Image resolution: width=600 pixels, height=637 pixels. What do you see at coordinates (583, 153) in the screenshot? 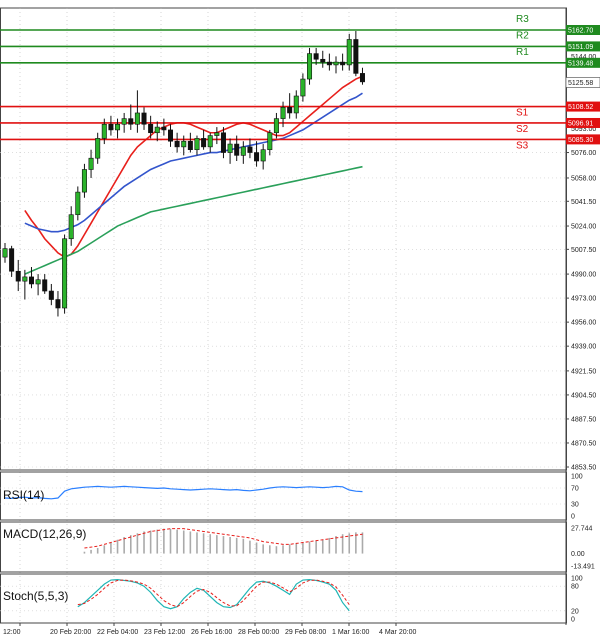
I see `price-tick-label: 5076.00` at bounding box center [583, 153].